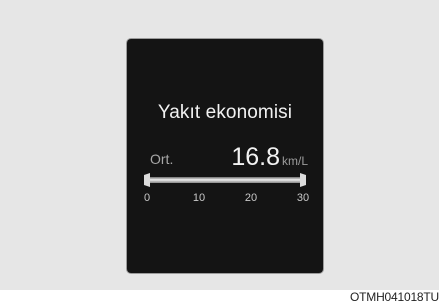  What do you see at coordinates (251, 198) in the screenshot?
I see `scale-tick: 20` at bounding box center [251, 198].